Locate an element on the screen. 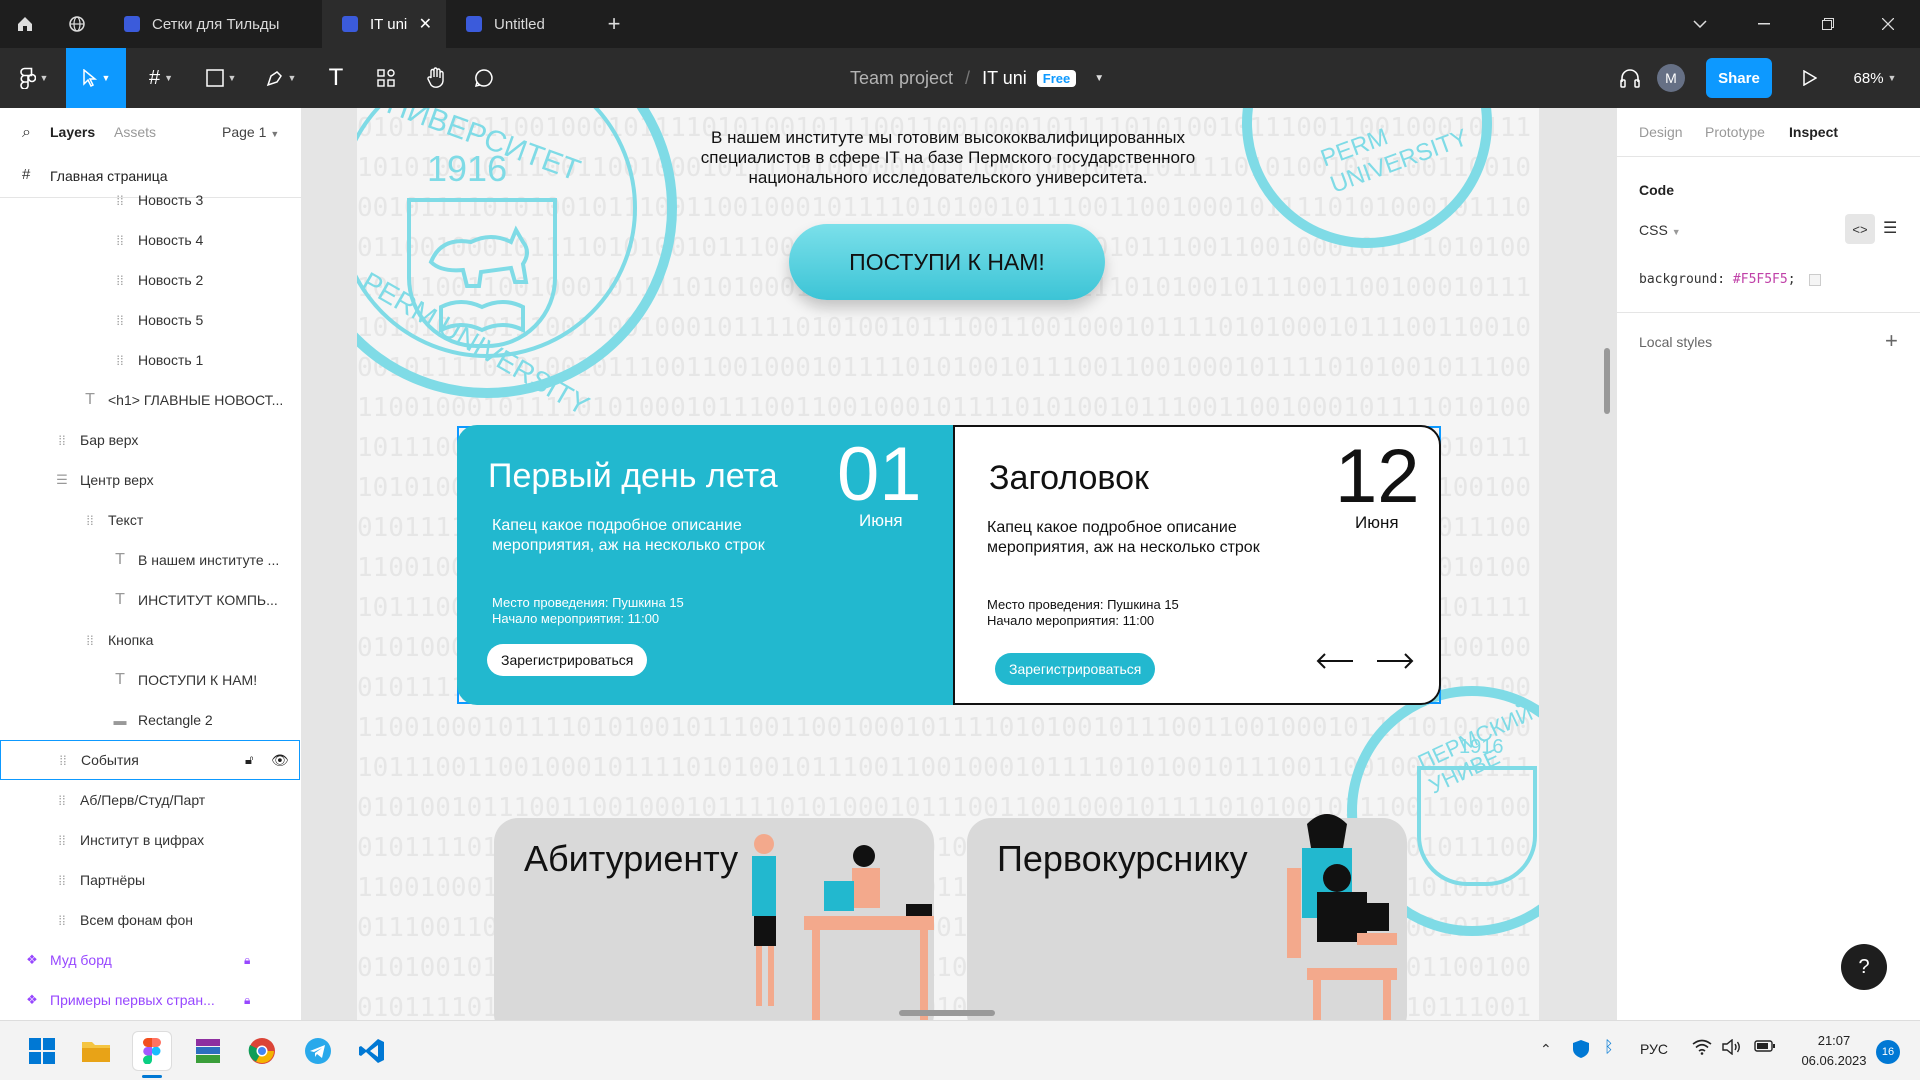 This screenshot has width=1920, height=1080. freshman-card: Первокурснику is located at coordinates (1187, 917).